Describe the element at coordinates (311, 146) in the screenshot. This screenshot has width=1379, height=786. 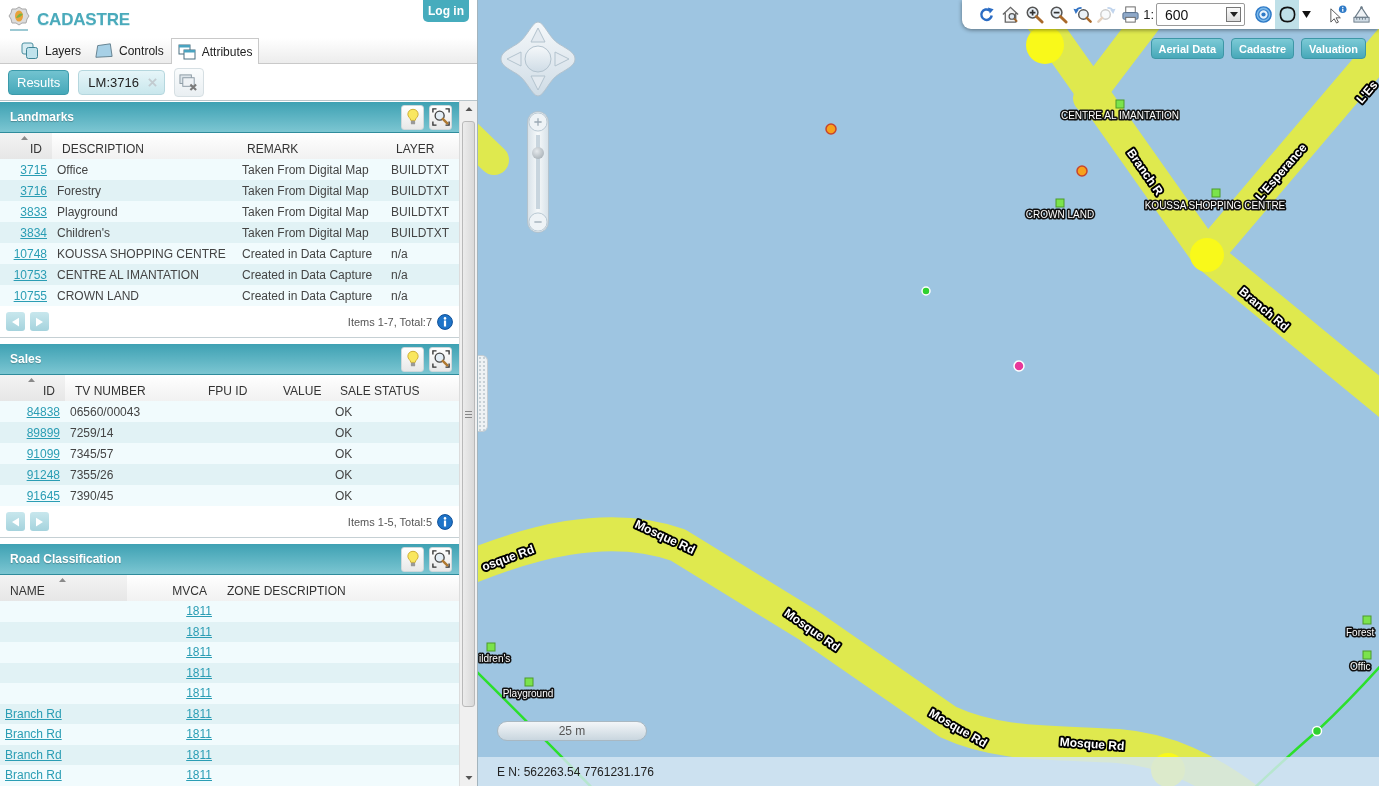
I see `column-header: REMARK` at that location.